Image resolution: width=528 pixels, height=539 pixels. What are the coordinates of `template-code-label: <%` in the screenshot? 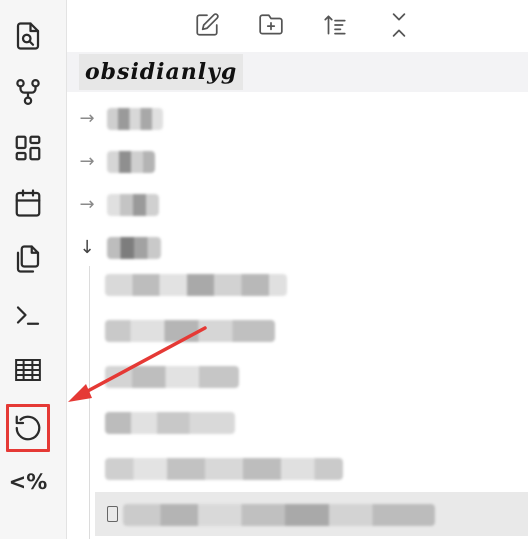 It's located at (28, 482).